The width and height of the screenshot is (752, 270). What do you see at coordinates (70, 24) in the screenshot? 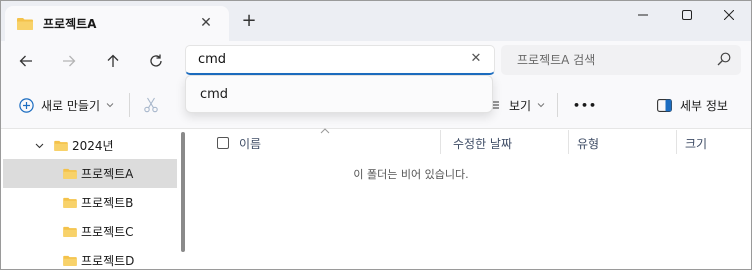
I see `tab-label: 프로젝트A` at bounding box center [70, 24].